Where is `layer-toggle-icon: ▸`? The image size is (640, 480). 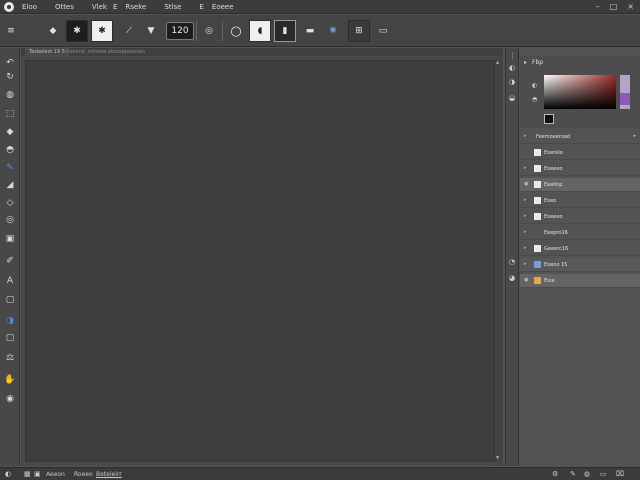 layer-toggle-icon: ▸ is located at coordinates (634, 136).